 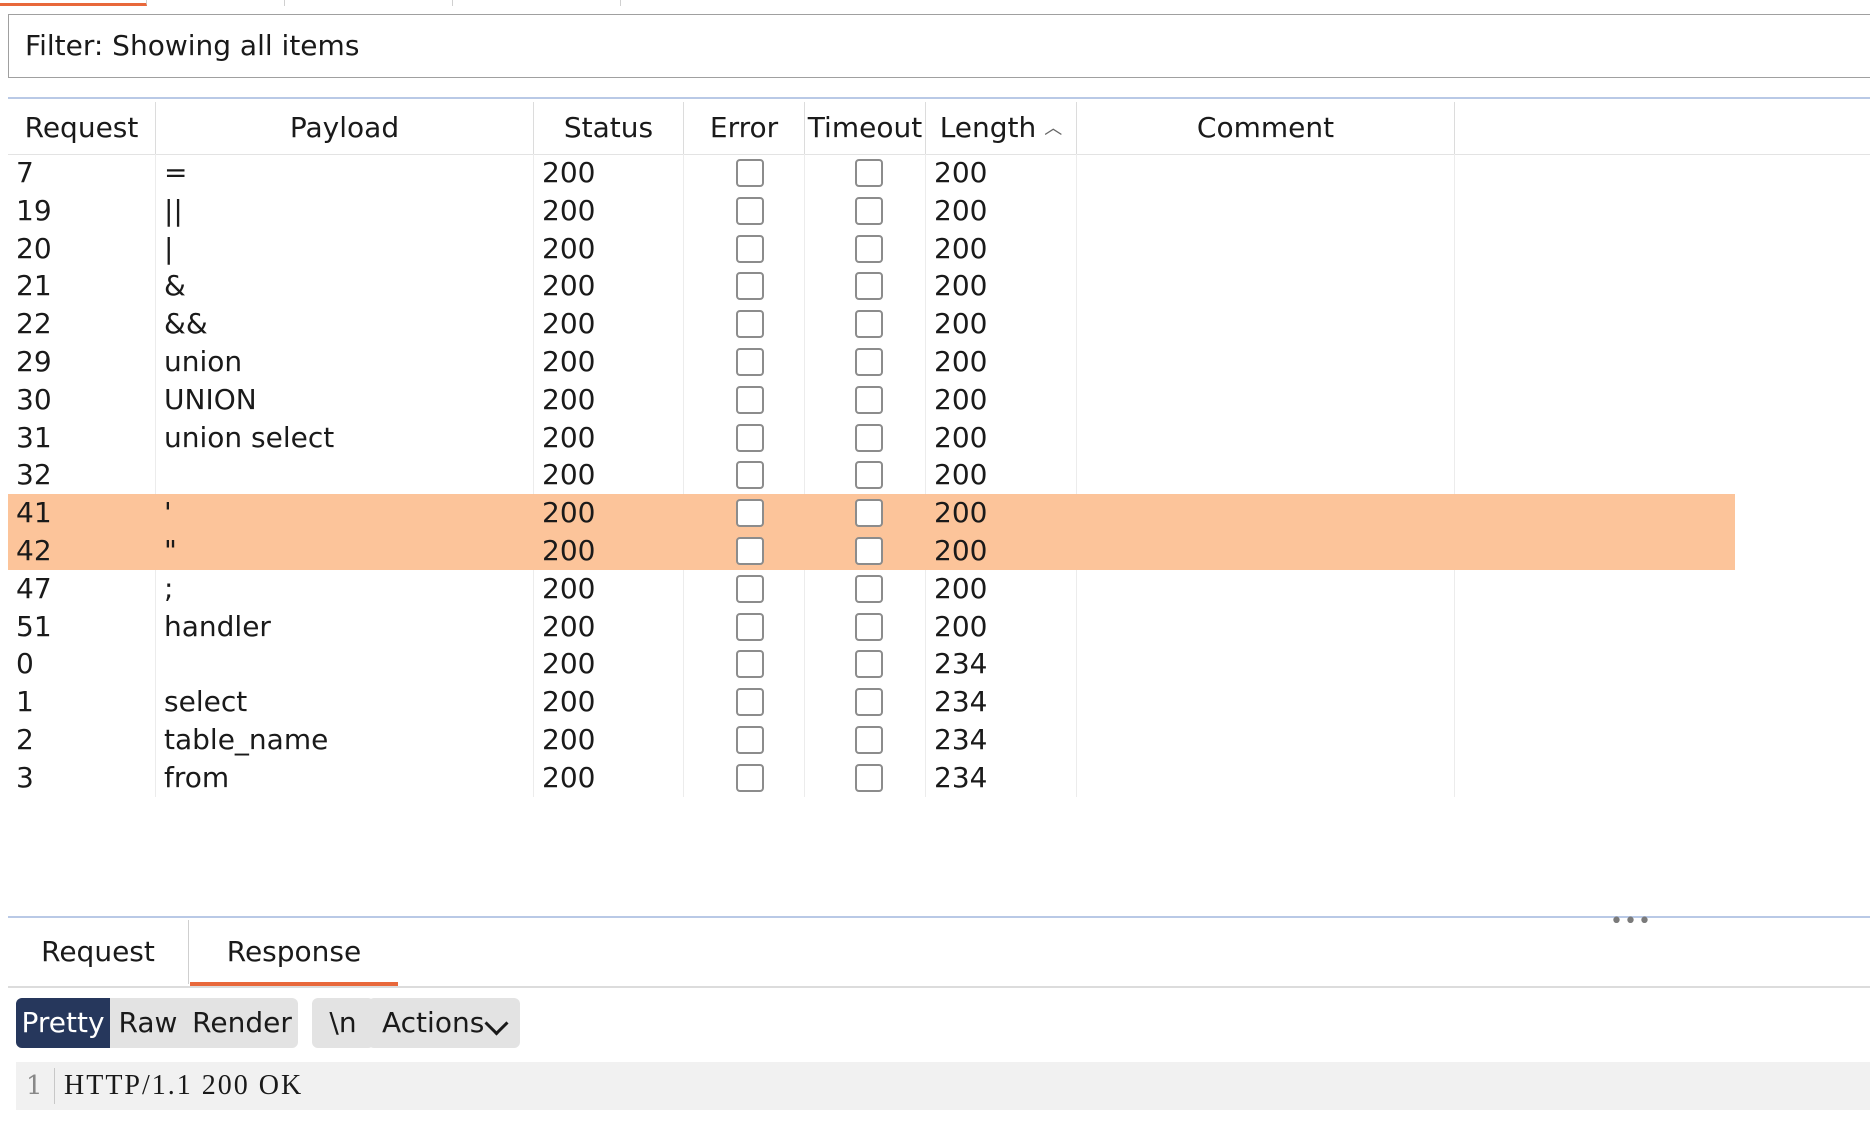 What do you see at coordinates (82, 210) in the screenshot?
I see `cell-request: 19` at bounding box center [82, 210].